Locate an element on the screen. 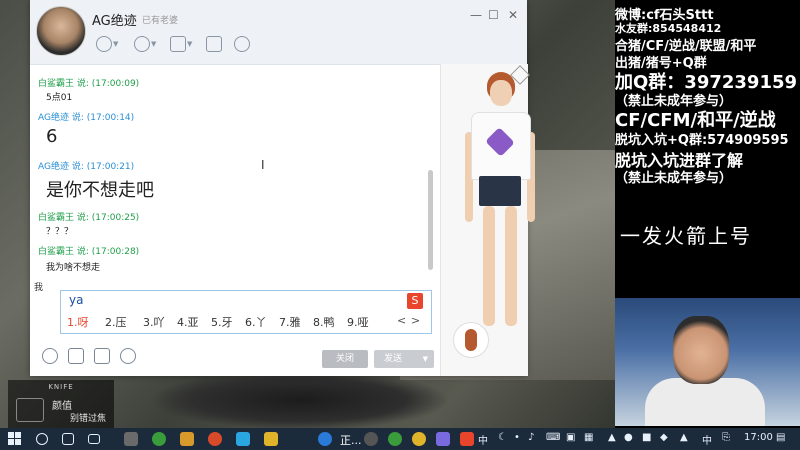 The image size is (800, 450). ime-candidate: 9.哑 is located at coordinates (358, 322).